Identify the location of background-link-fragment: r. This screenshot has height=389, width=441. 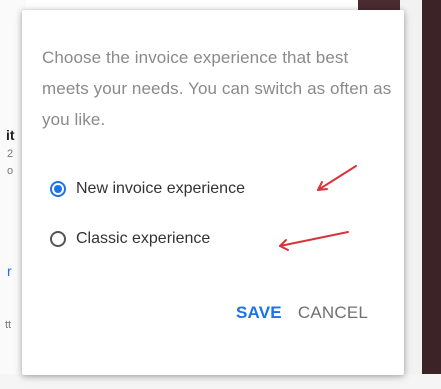
(9, 271).